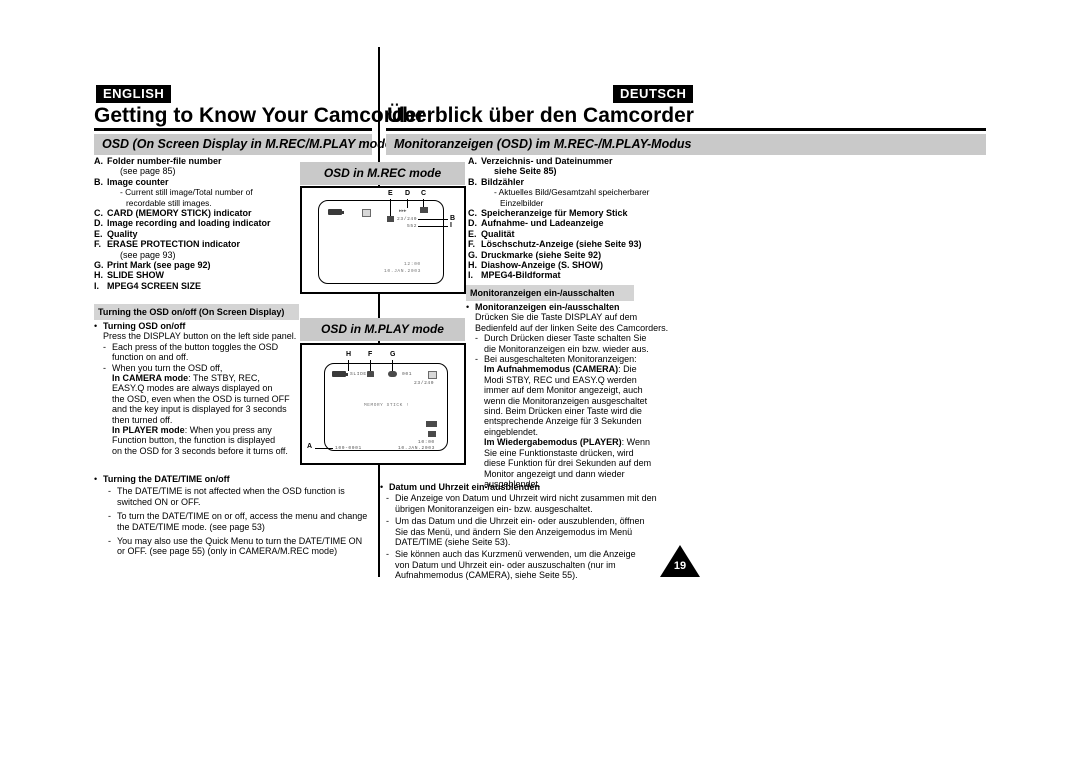 Image resolution: width=1080 pixels, height=763 pixels. Describe the element at coordinates (686, 129) in the screenshot. I see `title-rule-german` at that location.